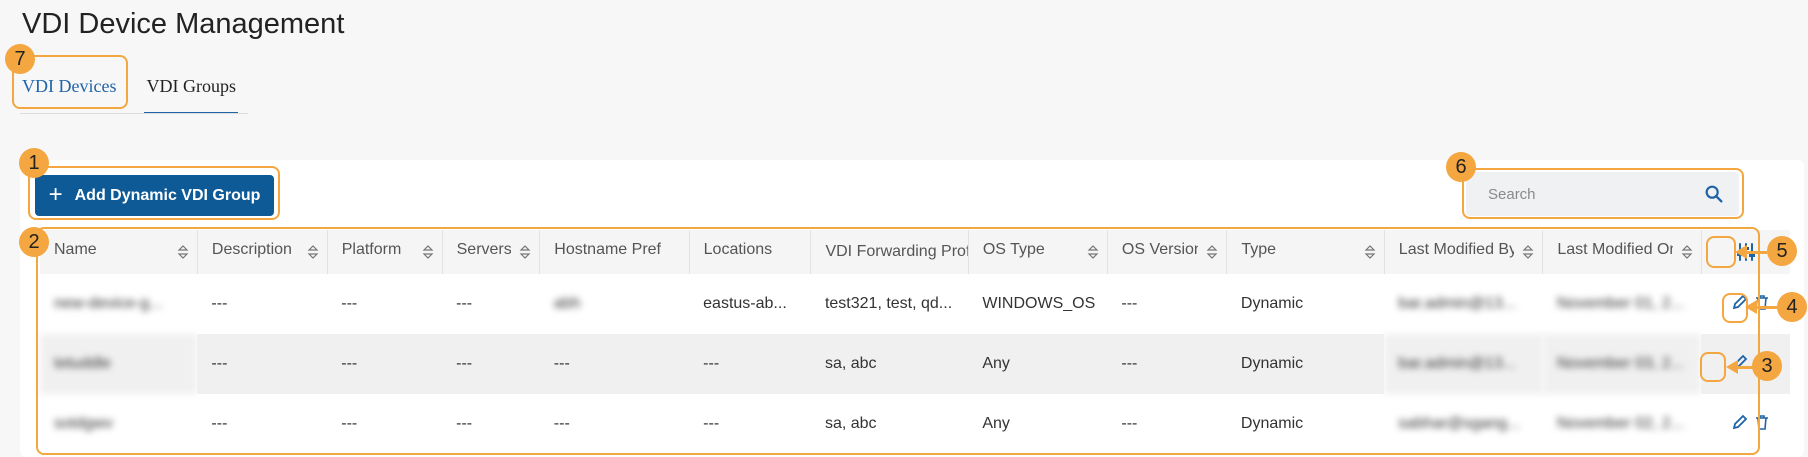 This screenshot has width=1808, height=457. I want to click on callout-outline-add-button, so click(154, 193).